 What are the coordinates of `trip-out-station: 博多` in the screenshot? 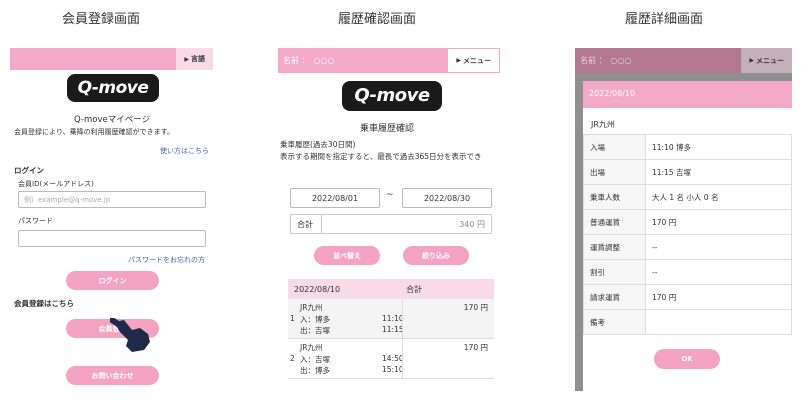 It's located at (322, 370).